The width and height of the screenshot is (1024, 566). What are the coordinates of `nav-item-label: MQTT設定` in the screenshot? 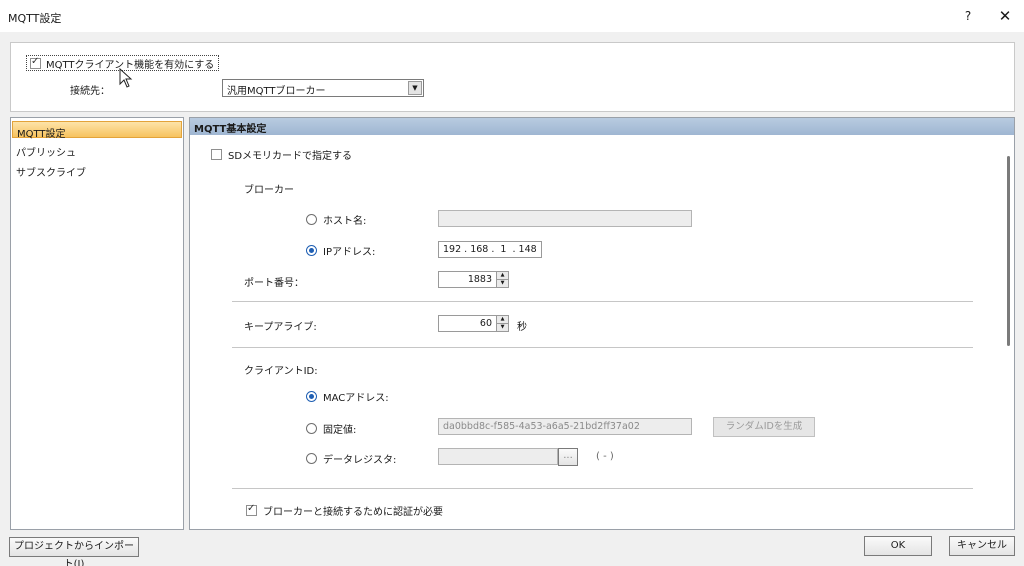 It's located at (41, 134).